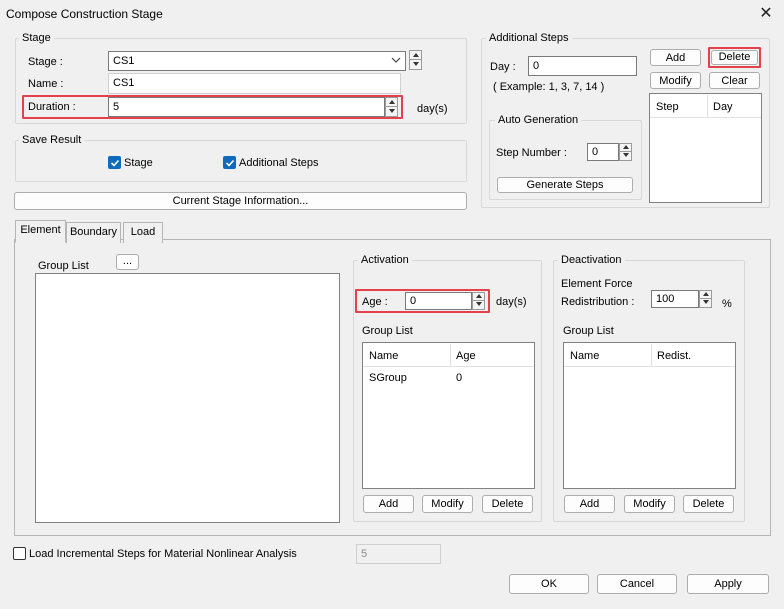 Image resolution: width=784 pixels, height=609 pixels. I want to click on load-incremental-checkbox, so click(19, 553).